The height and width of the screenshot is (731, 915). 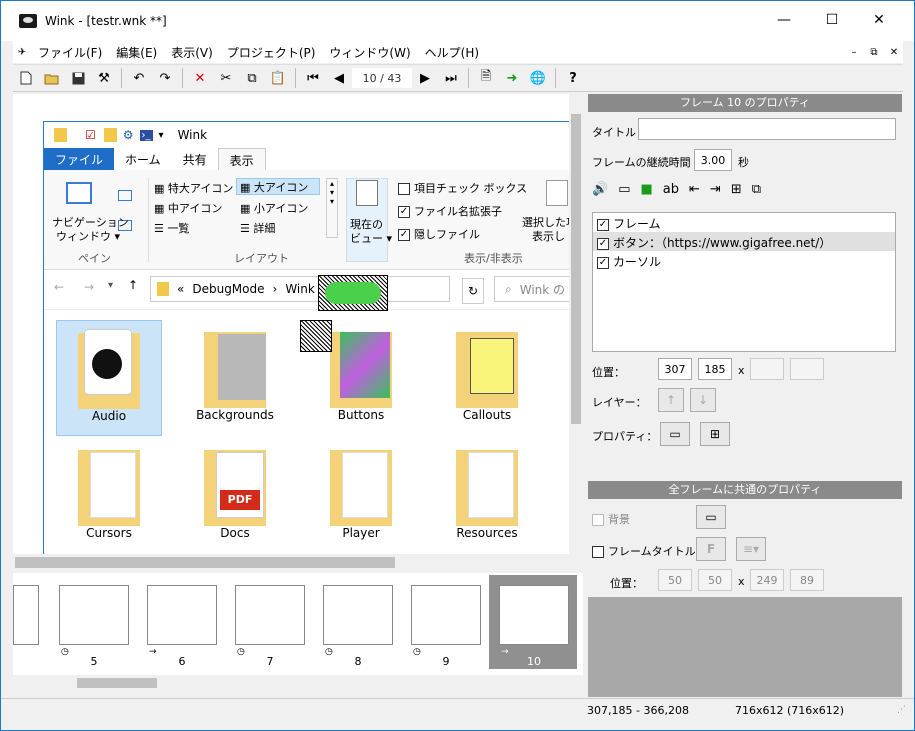 What do you see at coordinates (744, 222) in the screenshot?
I see `object-item-frame: ✓ フレーム` at bounding box center [744, 222].